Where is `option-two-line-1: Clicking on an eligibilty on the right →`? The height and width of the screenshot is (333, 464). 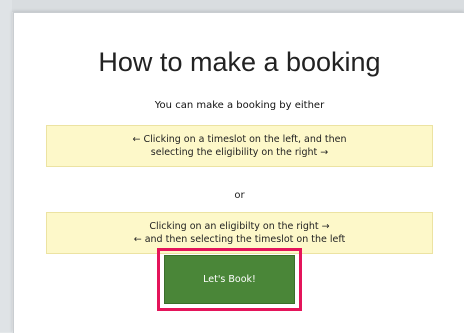 option-two-line-1: Clicking on an eligibilty on the right → is located at coordinates (239, 226).